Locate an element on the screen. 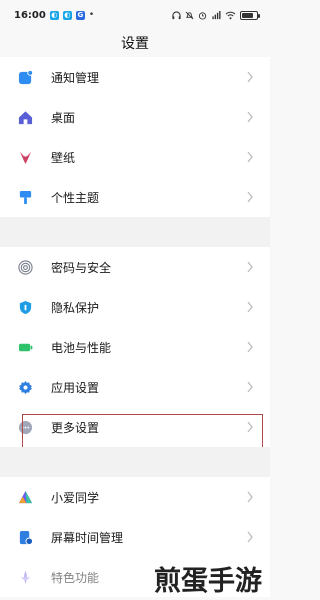  settings-item-battery-performance: 电池与性能 is located at coordinates (135, 347).